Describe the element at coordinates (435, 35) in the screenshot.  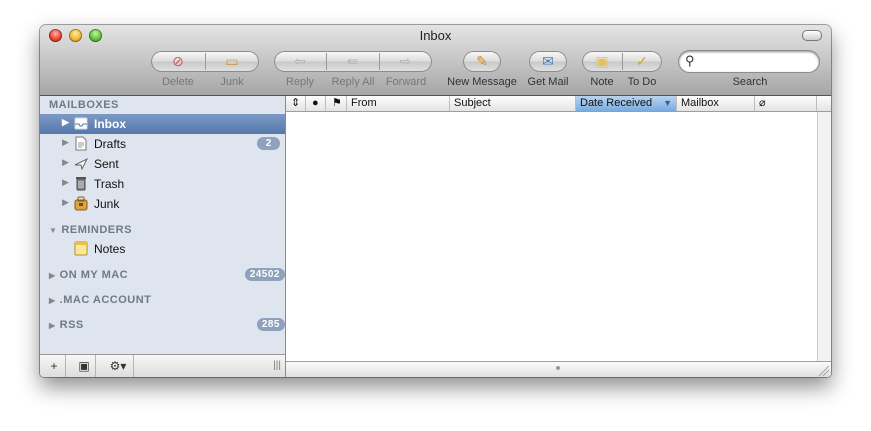
I see `window-title: Inbox` at that location.